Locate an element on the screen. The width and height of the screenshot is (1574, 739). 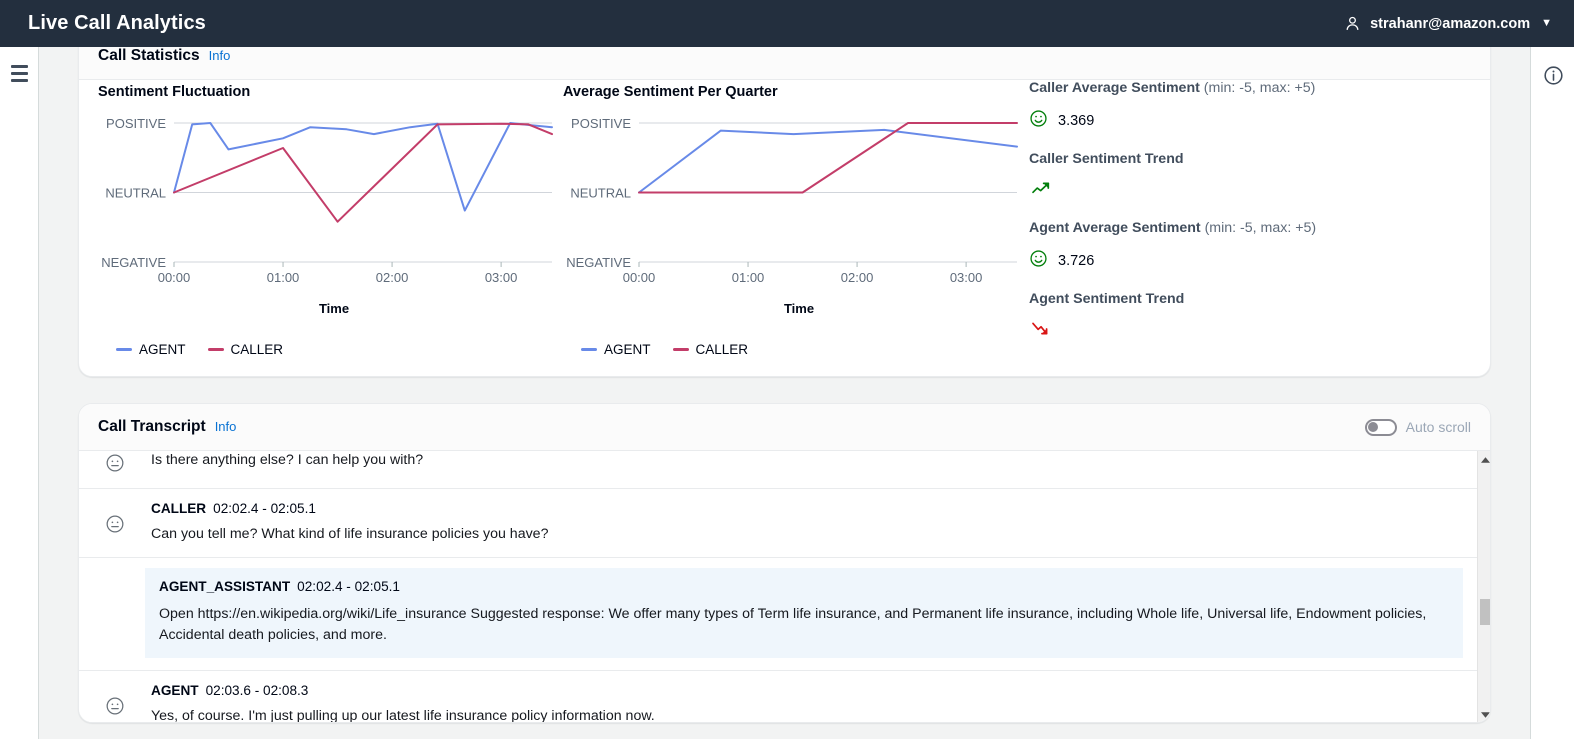
auto-scroll-toggle: Auto scroll is located at coordinates (1417, 427).